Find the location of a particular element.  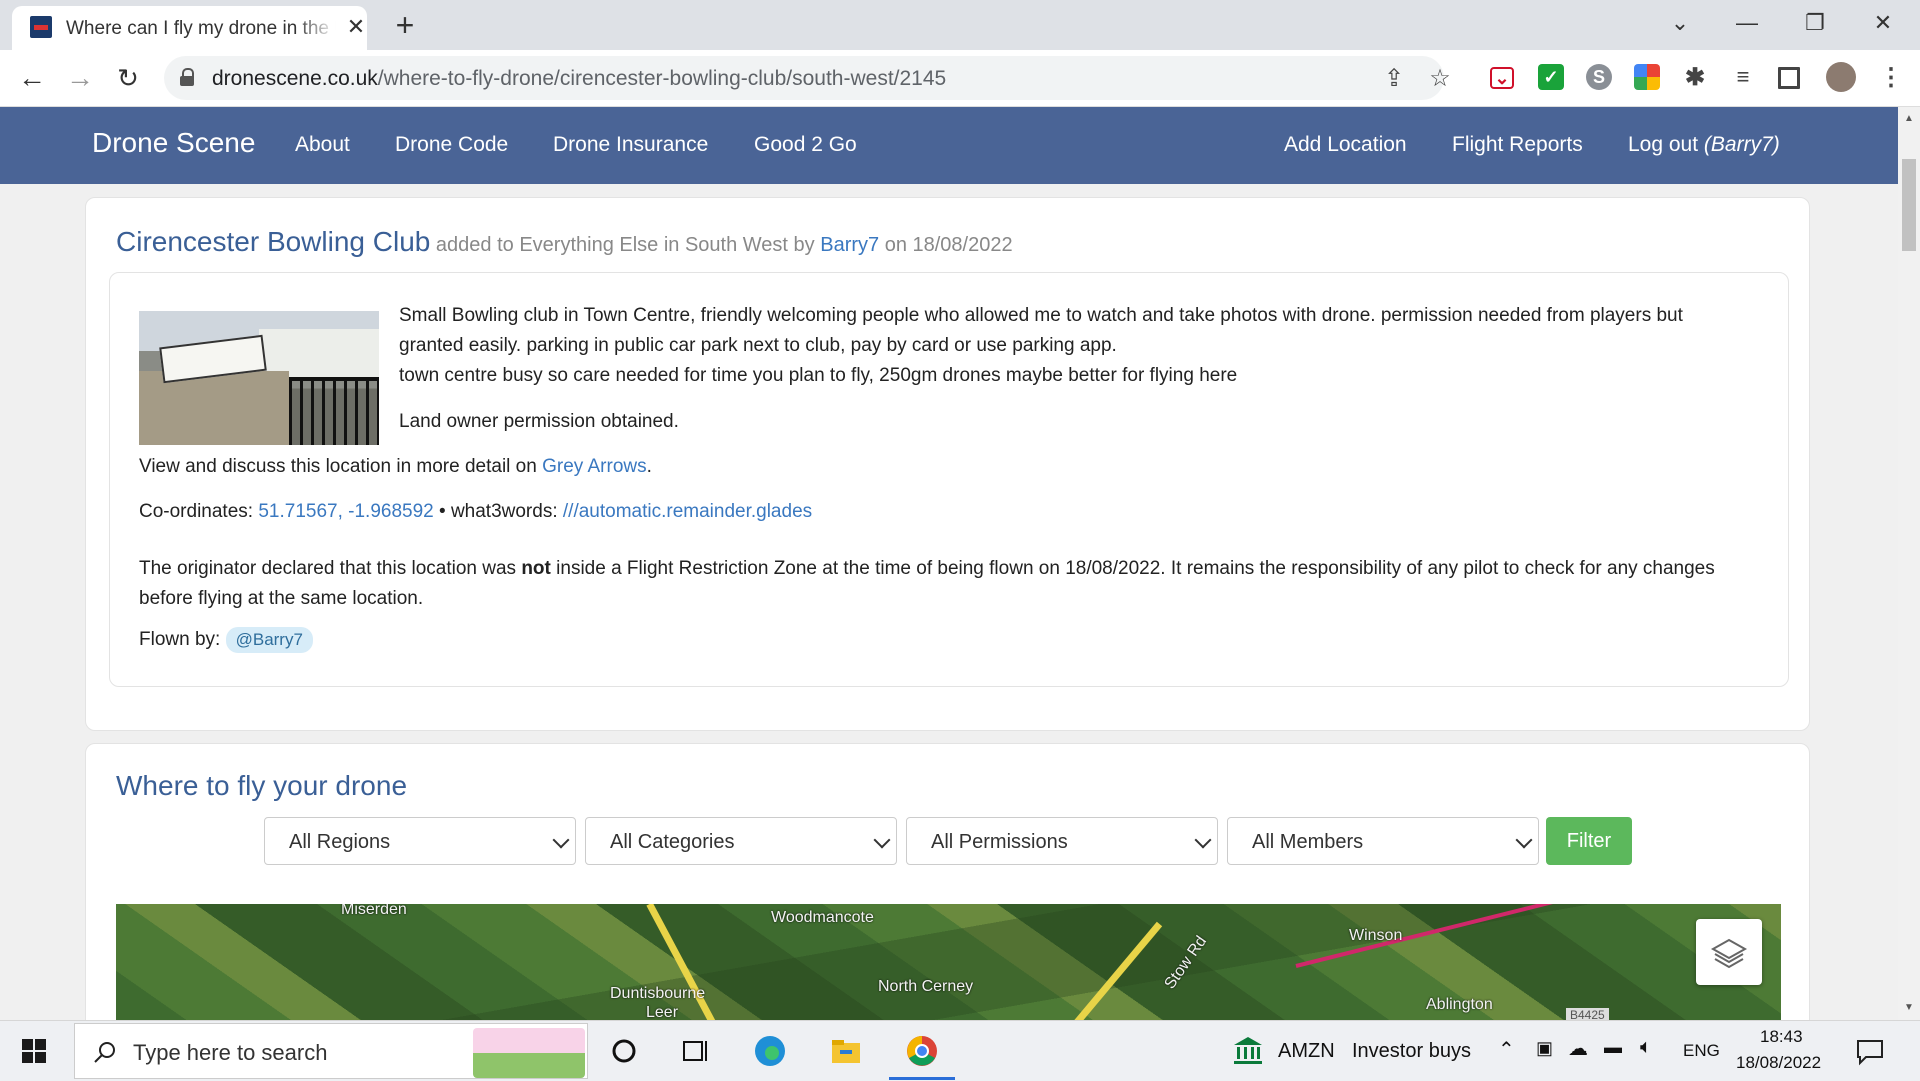

nav-about: About is located at coordinates (322, 145).